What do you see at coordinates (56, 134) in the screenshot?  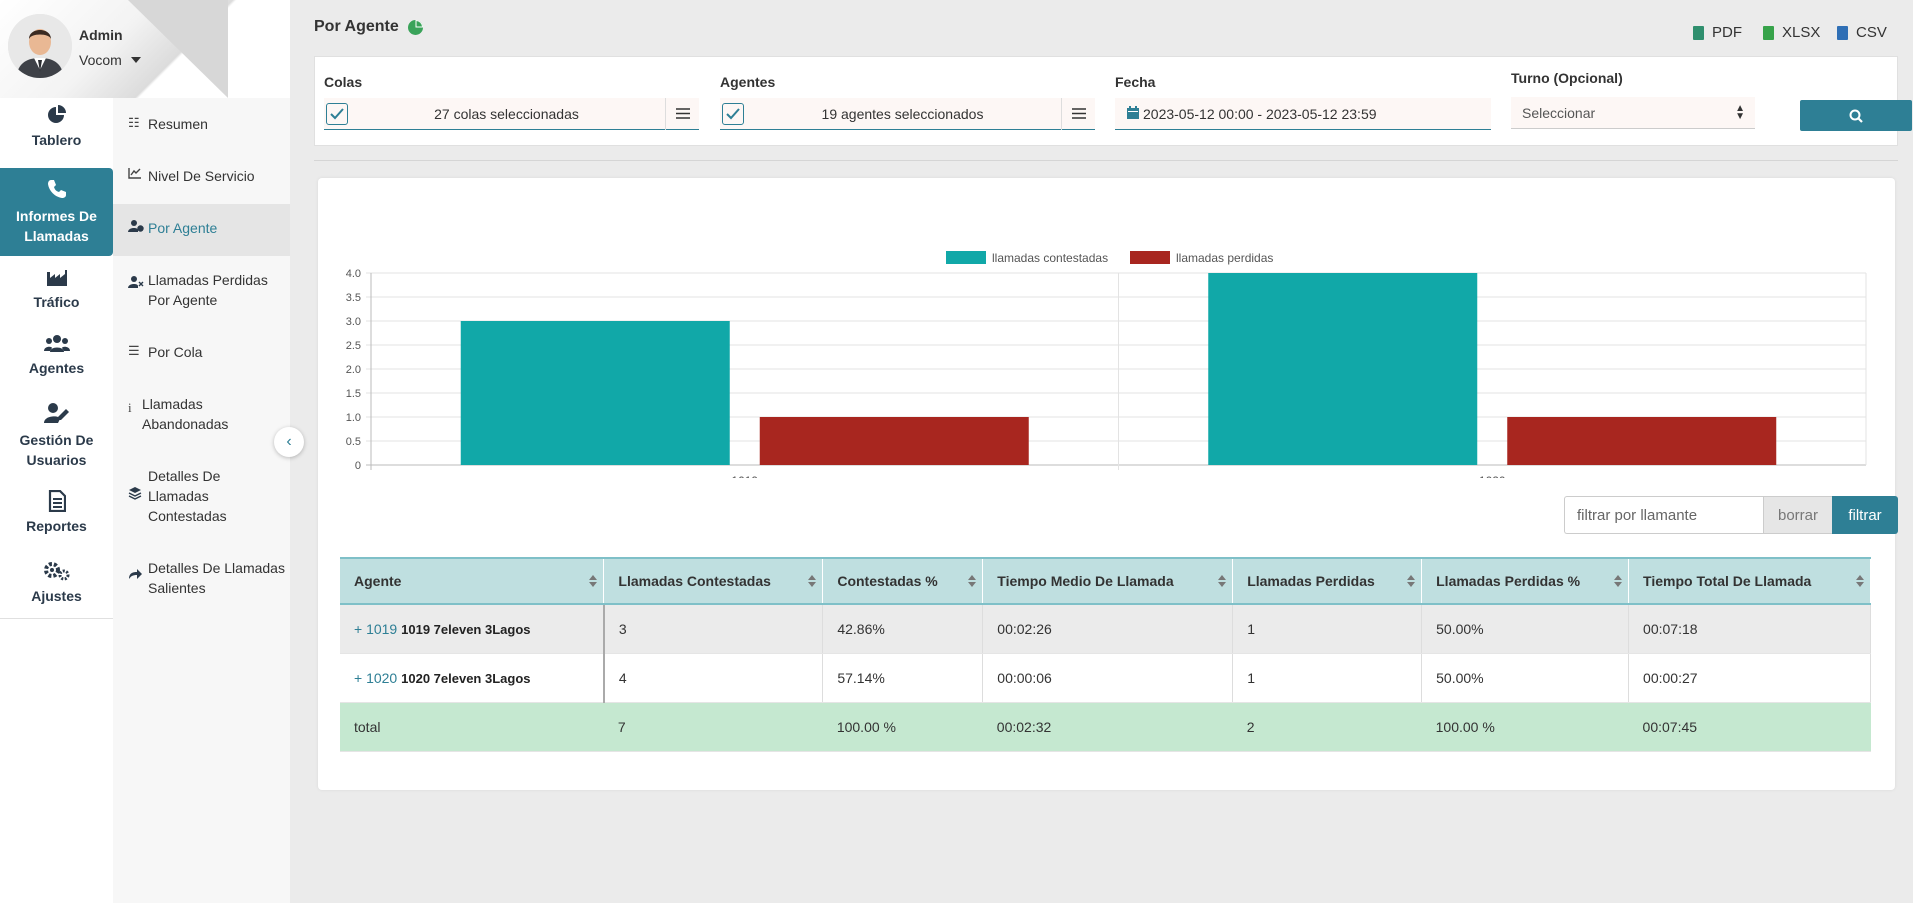 I see `nav-item-tablero: Tablero` at bounding box center [56, 134].